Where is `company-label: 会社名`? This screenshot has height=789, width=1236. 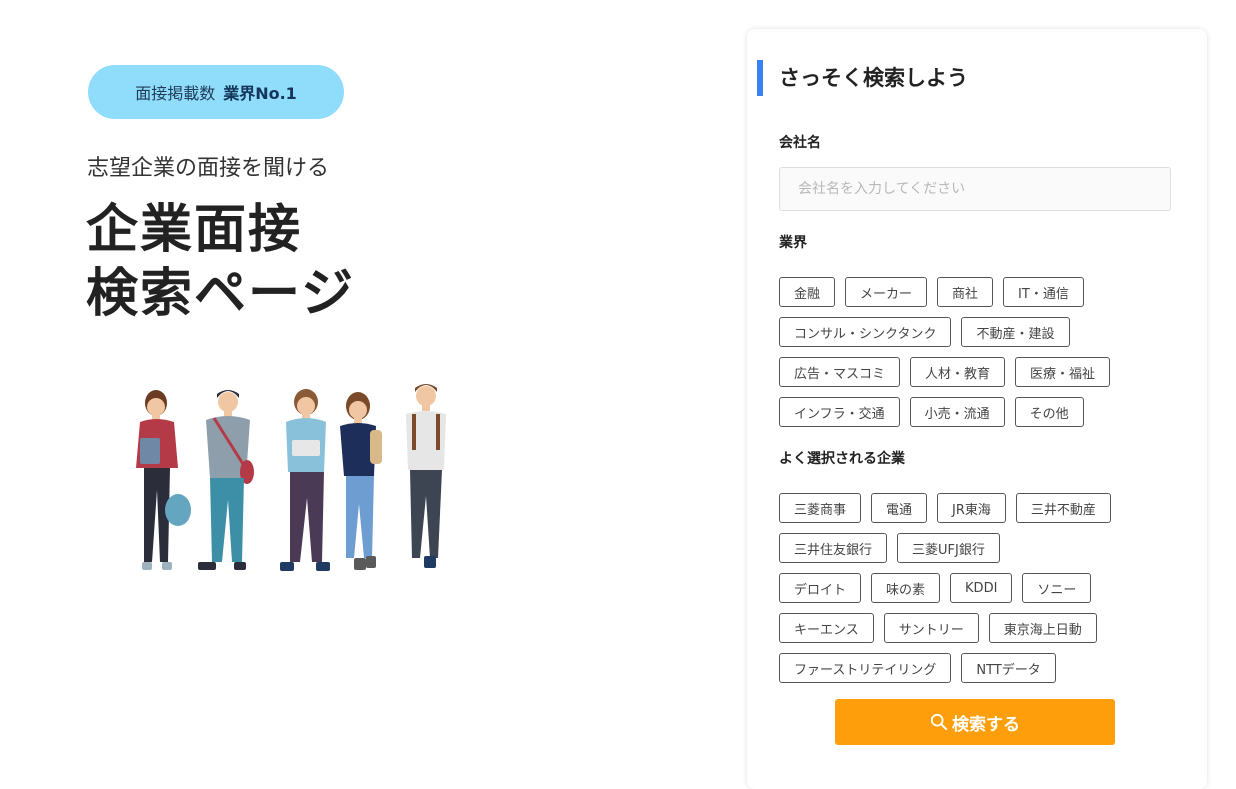 company-label: 会社名 is located at coordinates (800, 143).